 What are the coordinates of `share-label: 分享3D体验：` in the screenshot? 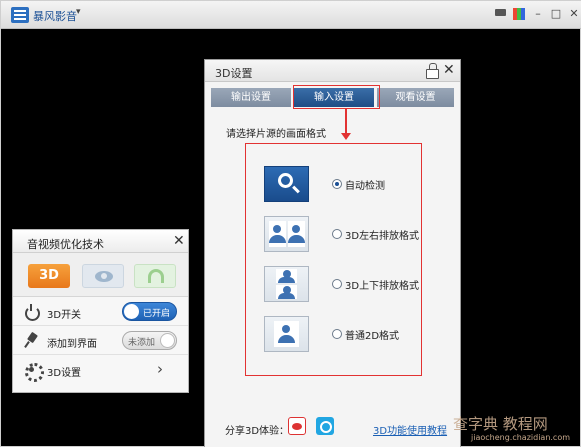 It's located at (257, 431).